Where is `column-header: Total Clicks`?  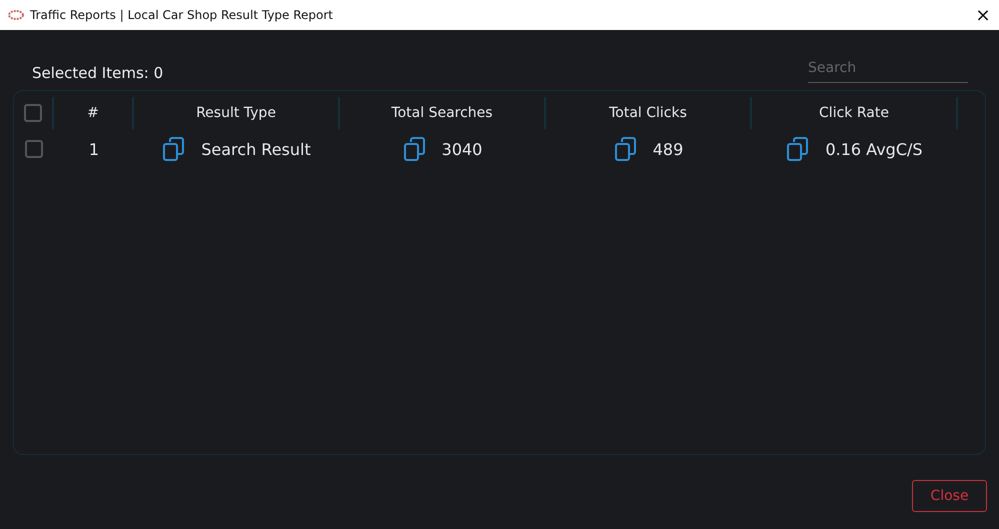
column-header: Total Clicks is located at coordinates (648, 113).